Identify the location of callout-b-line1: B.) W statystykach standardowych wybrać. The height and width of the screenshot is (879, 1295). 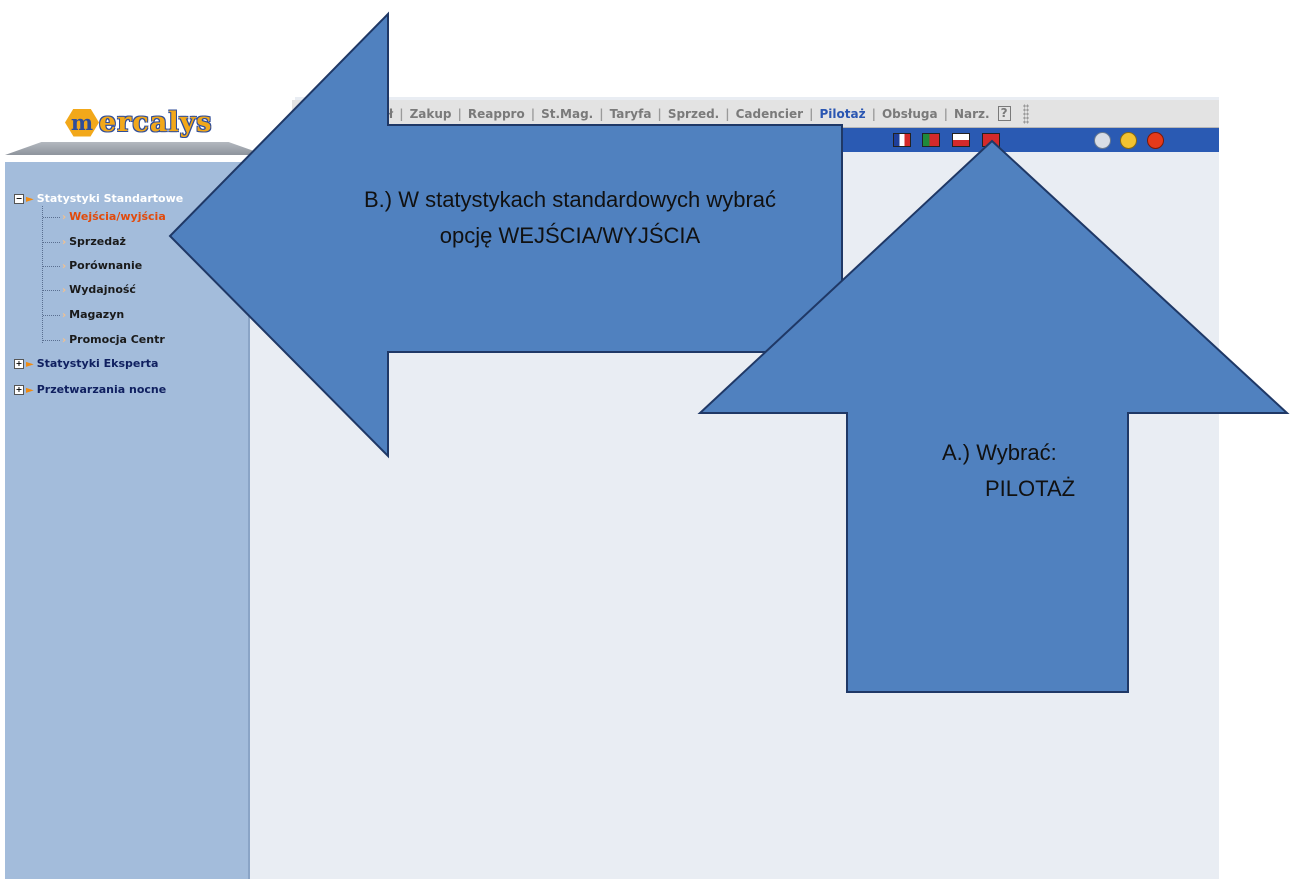
(570, 199).